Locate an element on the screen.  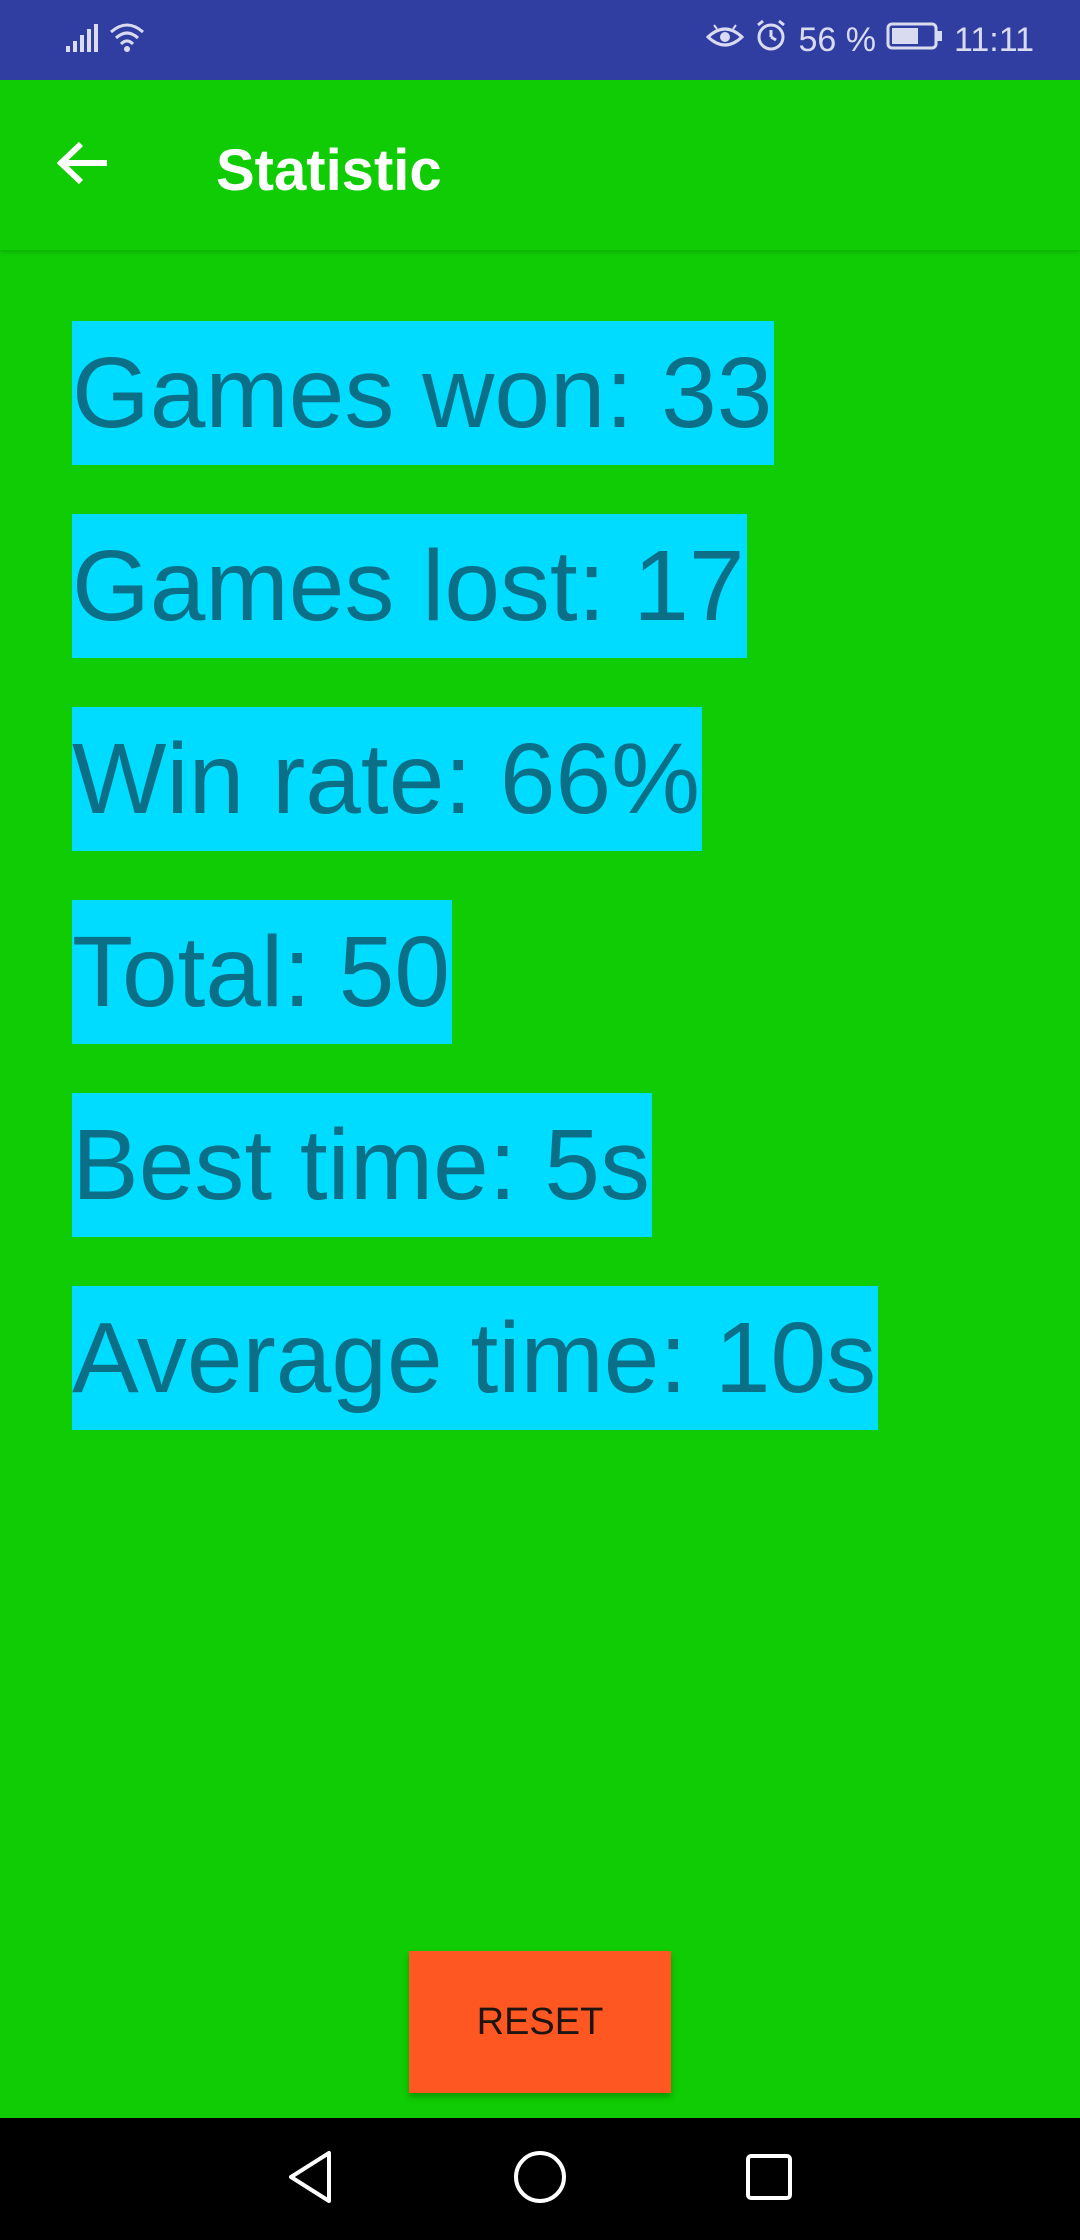
wifi-icon is located at coordinates (127, 41).